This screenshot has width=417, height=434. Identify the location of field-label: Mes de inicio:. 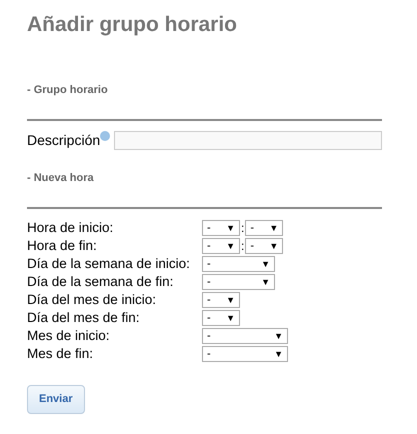
(69, 336).